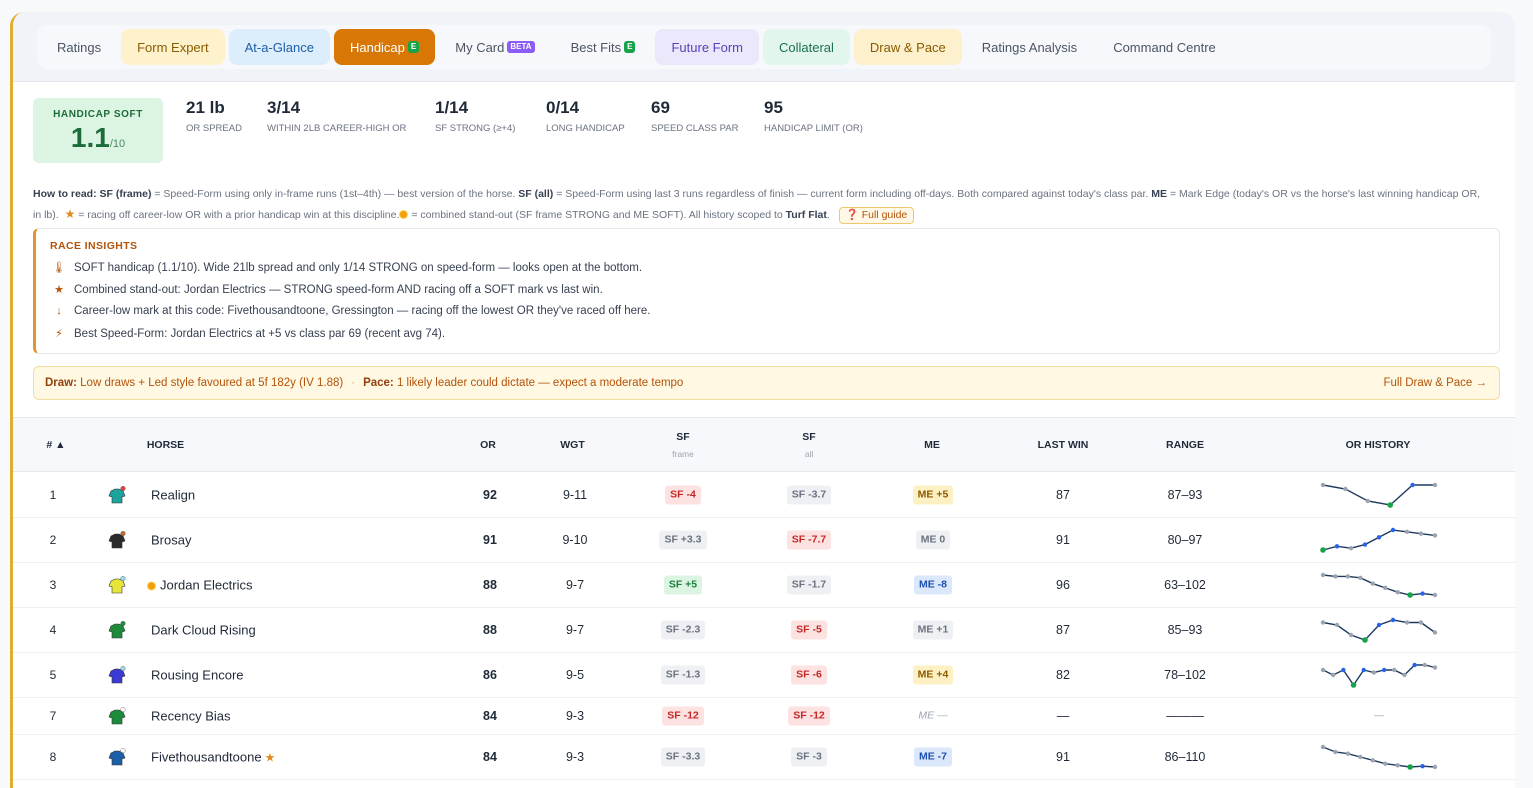 This screenshot has height=788, width=1533. I want to click on or-value: 91, so click(490, 540).